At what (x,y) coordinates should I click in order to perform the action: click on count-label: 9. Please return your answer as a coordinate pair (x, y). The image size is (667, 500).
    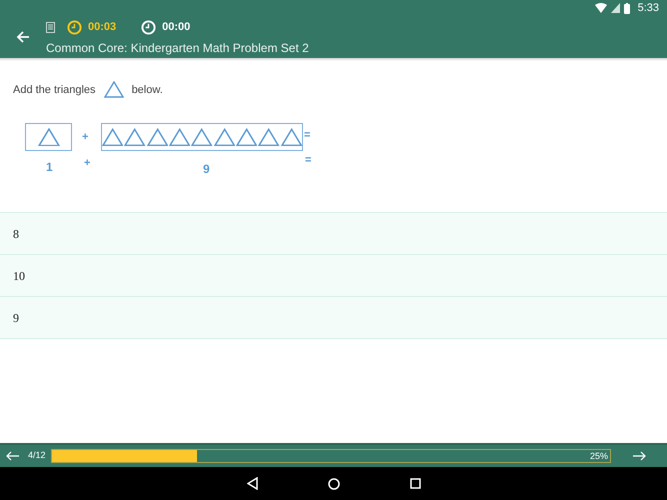
    Looking at the image, I should click on (206, 169).